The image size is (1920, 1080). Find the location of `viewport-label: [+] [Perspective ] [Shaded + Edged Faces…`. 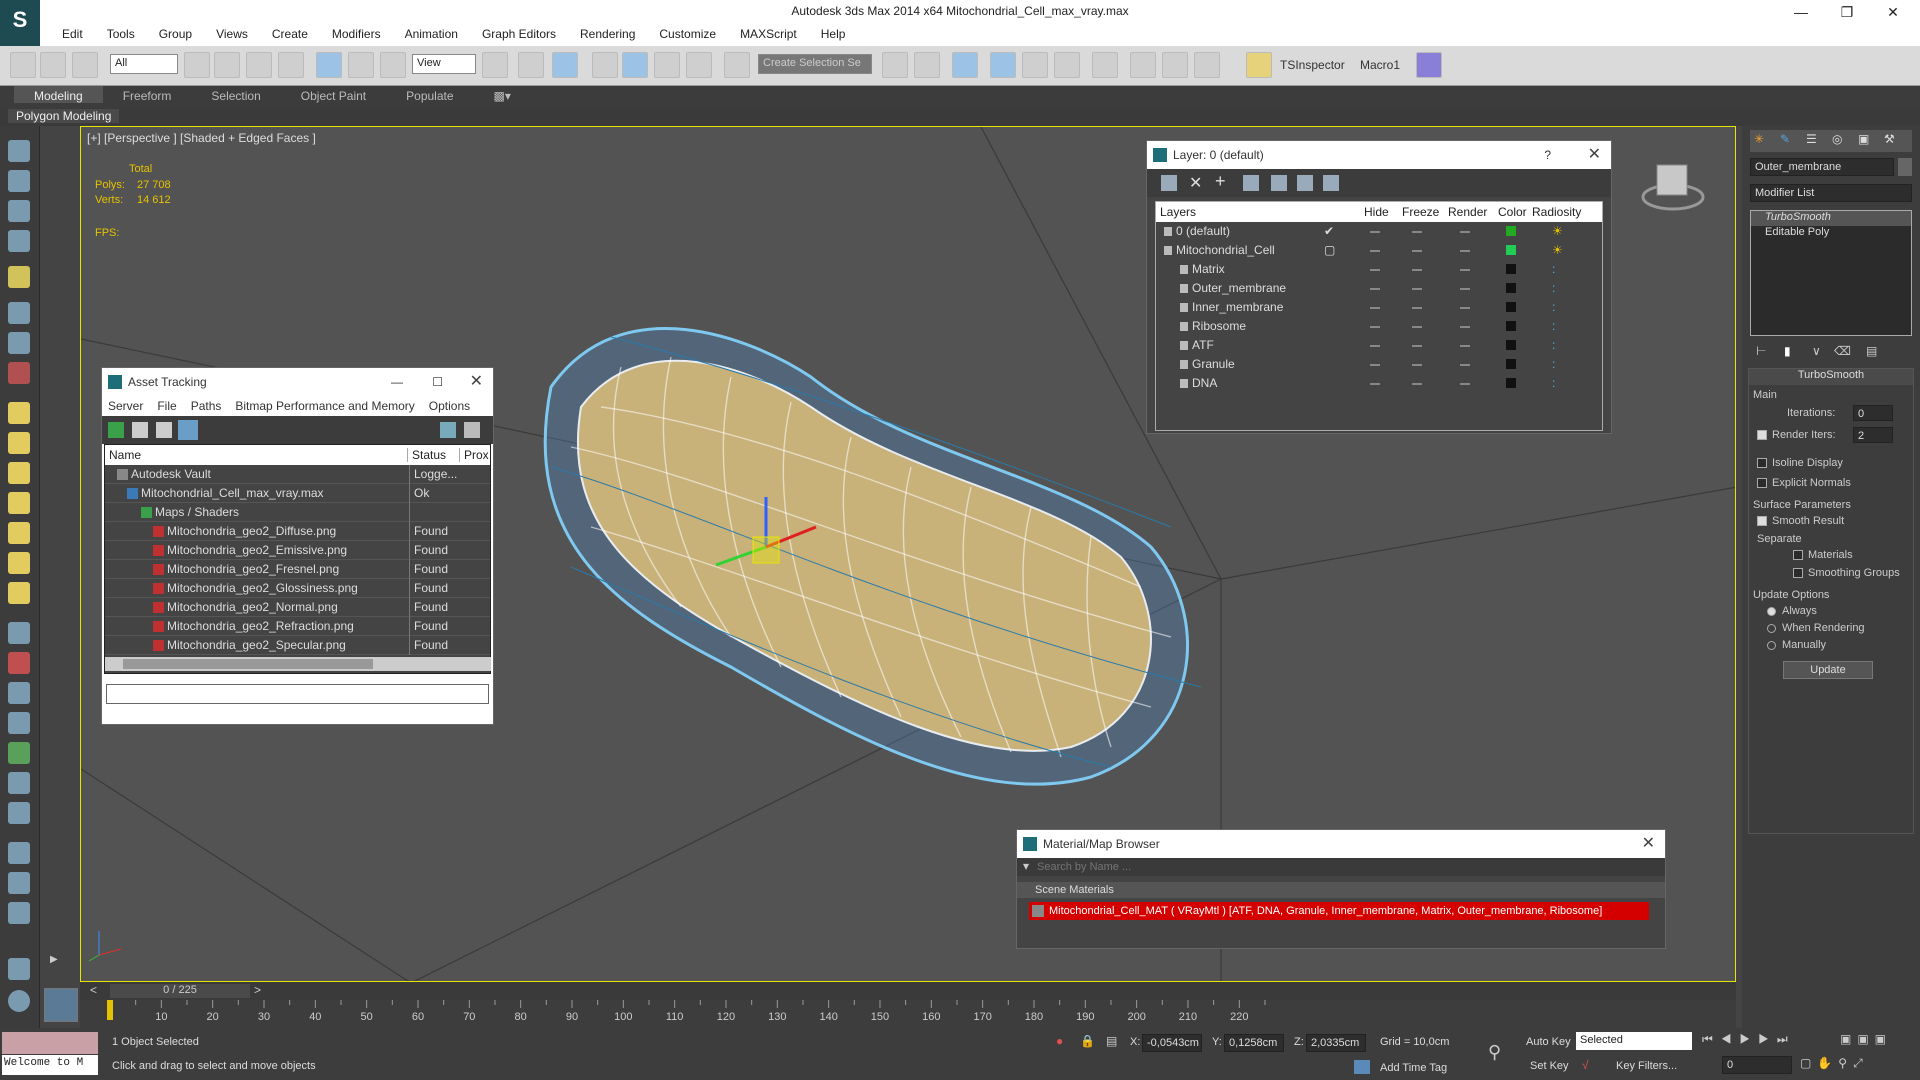

viewport-label: [+] [Perspective ] [Shaded + Edged Faces… is located at coordinates (201, 138).